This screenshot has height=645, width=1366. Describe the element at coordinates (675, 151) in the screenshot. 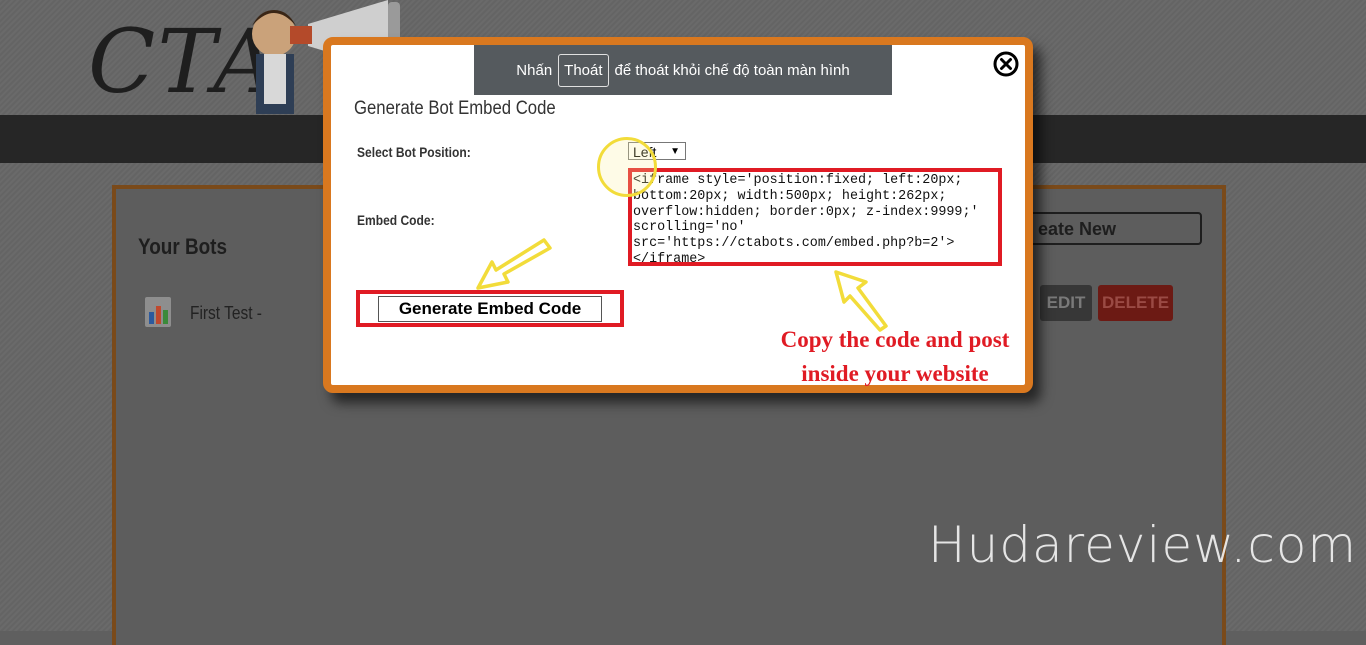

I see `chevron-down-icon: ▼` at that location.